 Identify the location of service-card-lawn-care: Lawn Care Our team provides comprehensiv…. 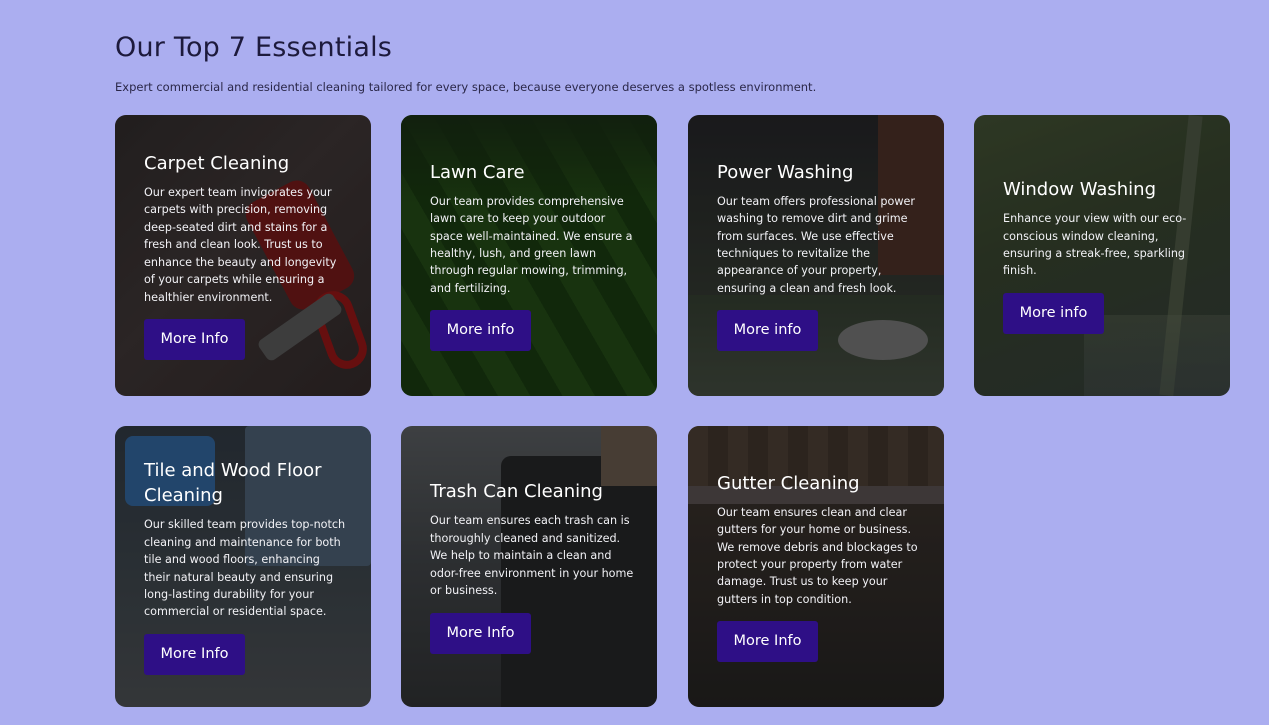
(529, 255).